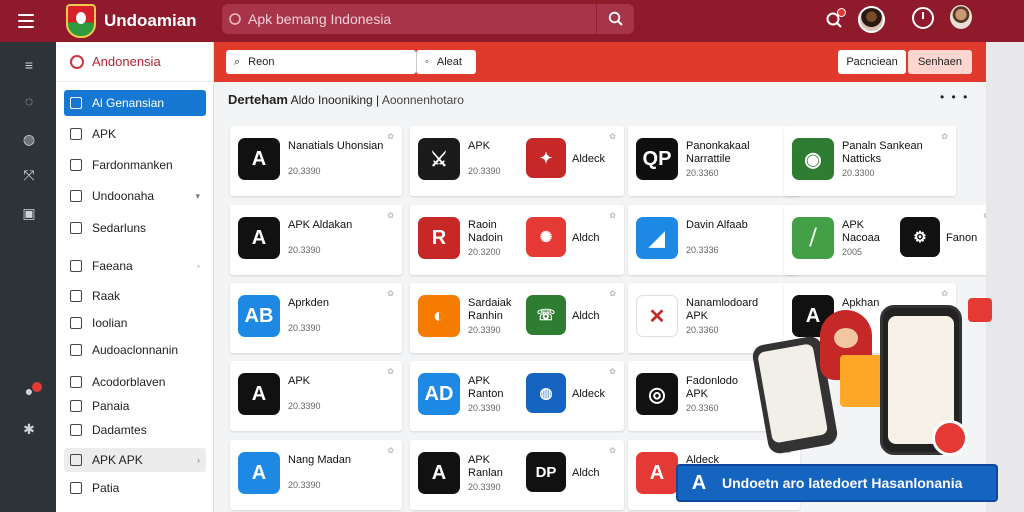 Image resolution: width=1024 pixels, height=512 pixels. Describe the element at coordinates (316, 240) in the screenshot. I see `app-card: ✿ A APK Aldakan 20.3390` at that location.